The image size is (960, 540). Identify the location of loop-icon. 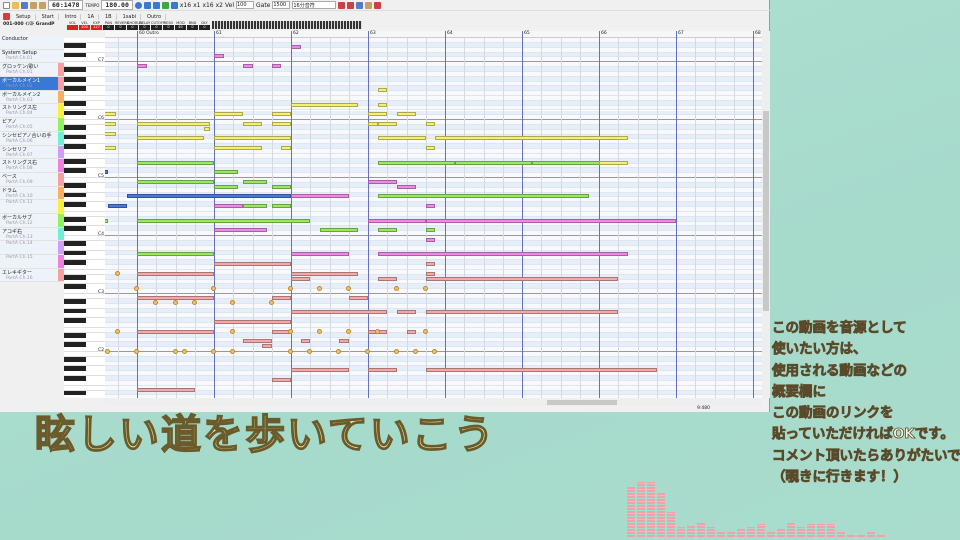
(138, 5).